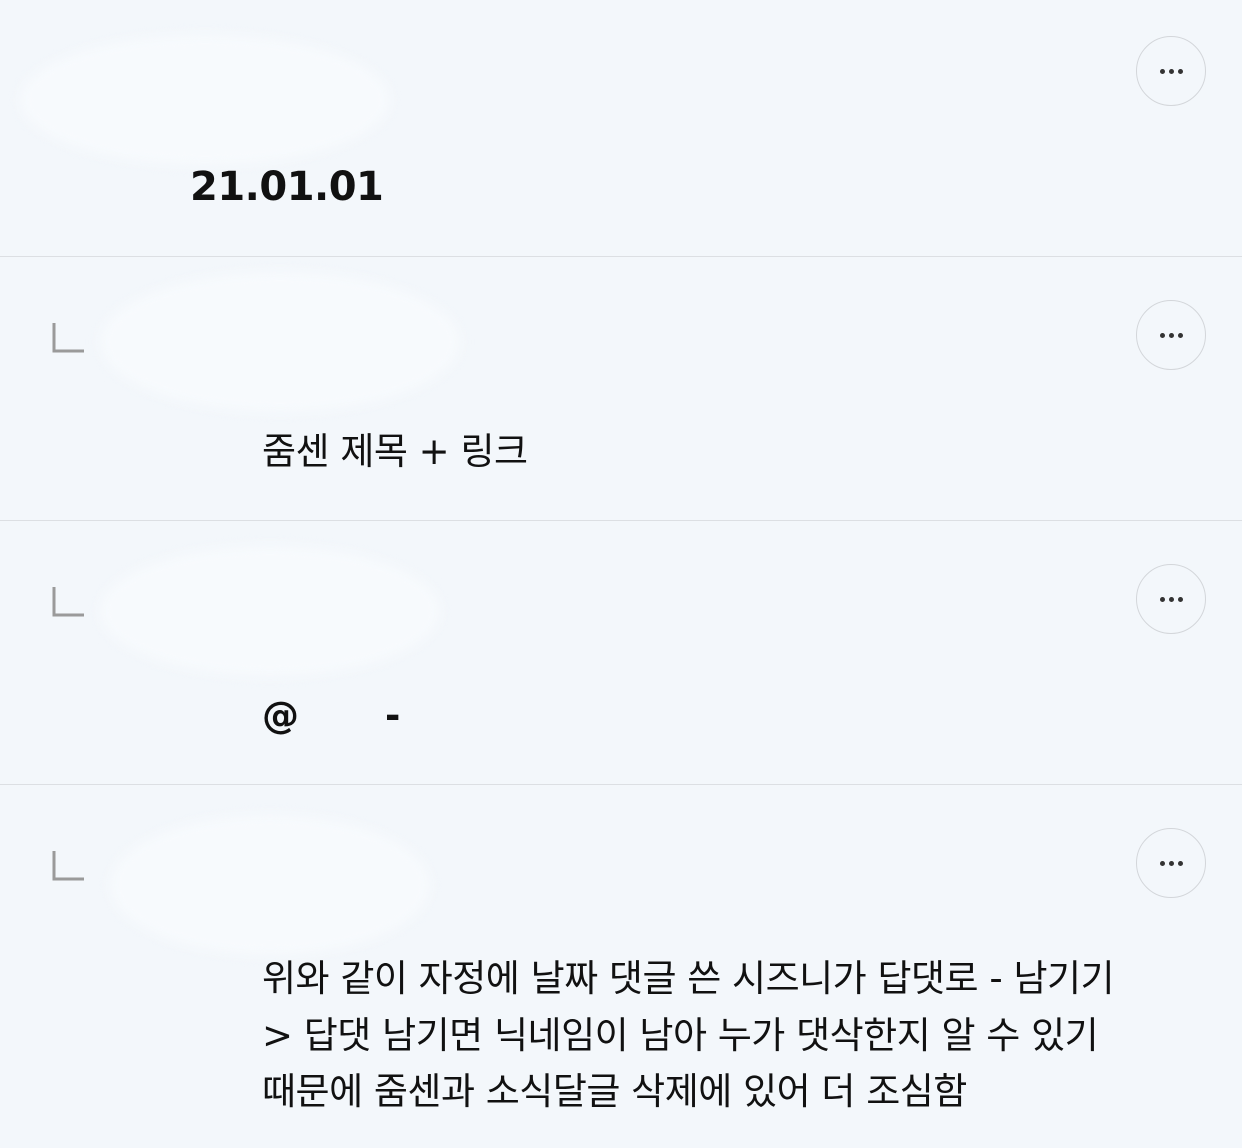 The height and width of the screenshot is (1148, 1242). What do you see at coordinates (688, 978) in the screenshot?
I see `reply-text-line: 위와 같이 자정에 날짜 댓글 쓴 시즈니가 답댓로 - 남기기` at bounding box center [688, 978].